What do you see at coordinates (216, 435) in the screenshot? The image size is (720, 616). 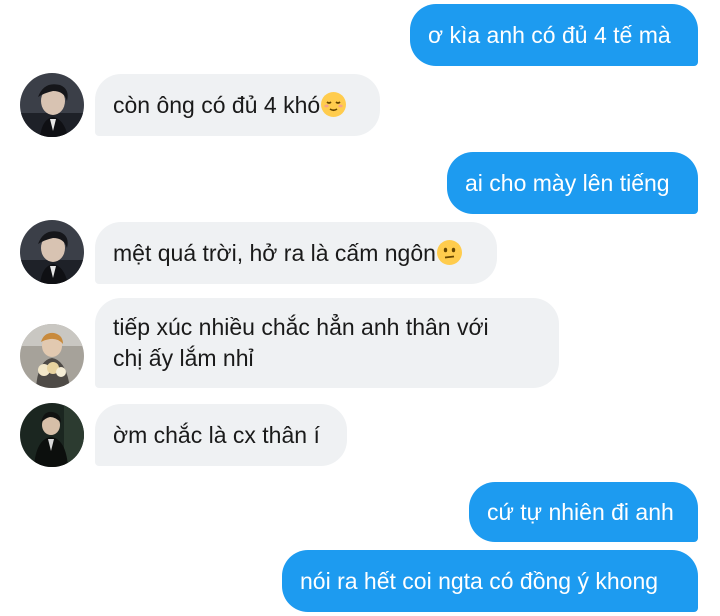 I see `message-text: ờm chắc là cx thân í` at bounding box center [216, 435].